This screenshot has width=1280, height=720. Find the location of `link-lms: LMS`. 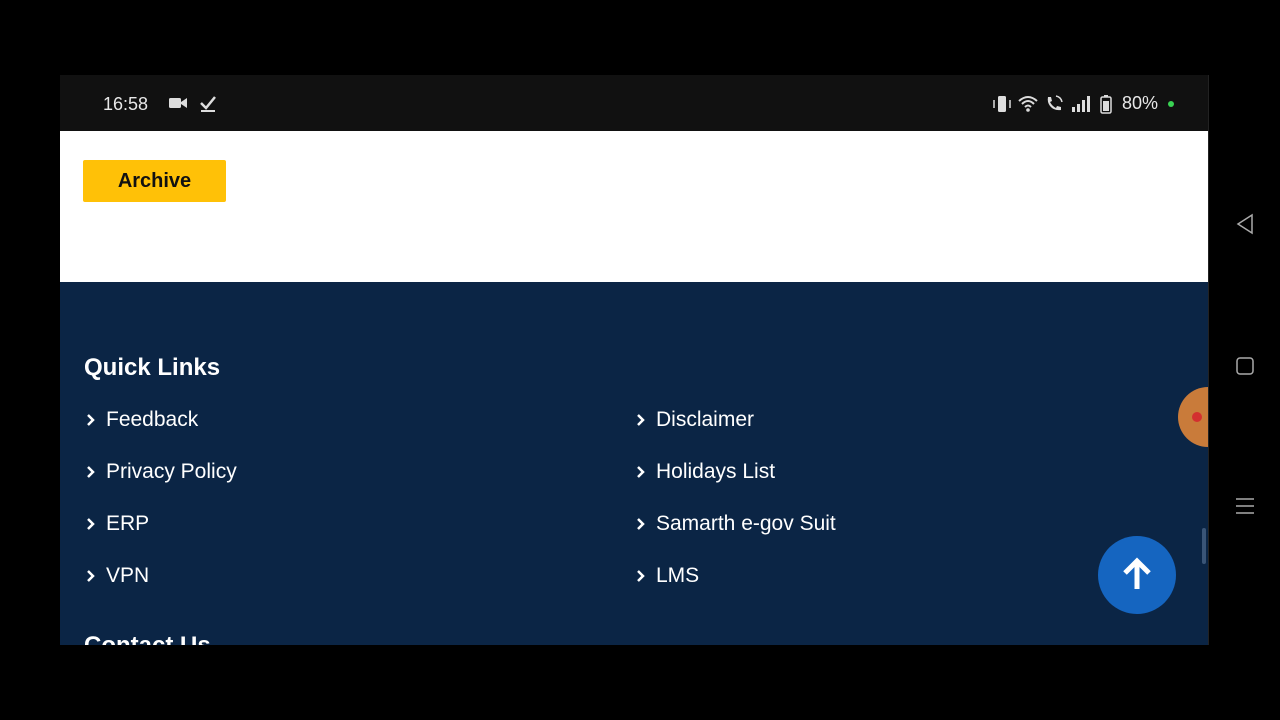

link-lms: LMS is located at coordinates (666, 576).